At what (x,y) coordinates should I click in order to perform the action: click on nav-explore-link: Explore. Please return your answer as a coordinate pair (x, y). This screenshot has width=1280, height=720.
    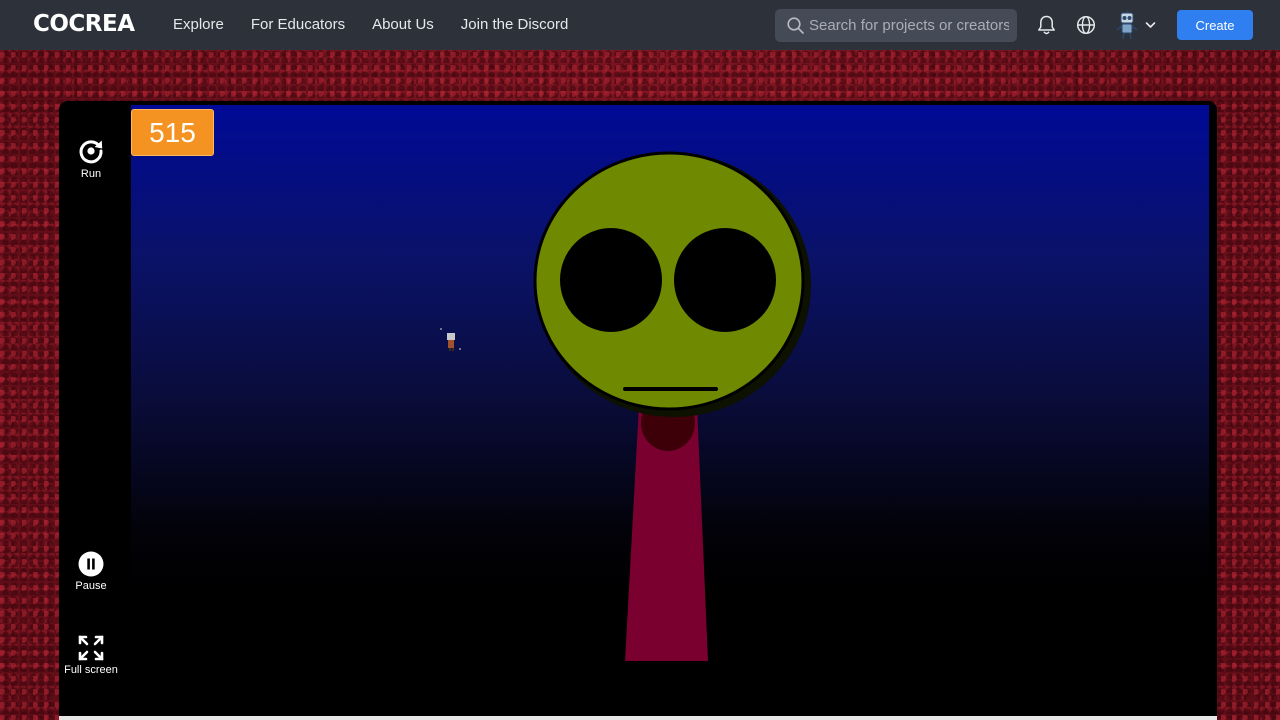
    Looking at the image, I should click on (198, 24).